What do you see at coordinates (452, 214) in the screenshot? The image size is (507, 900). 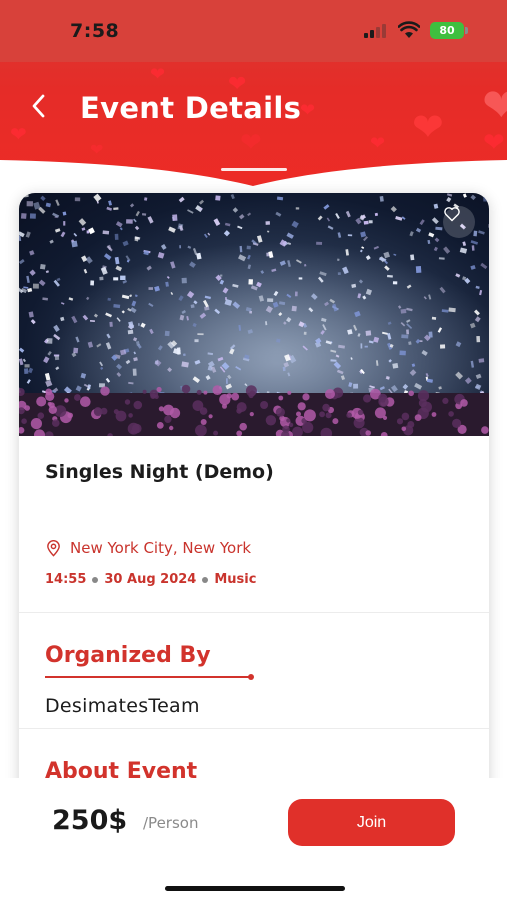 I see `heart-outline-icon` at bounding box center [452, 214].